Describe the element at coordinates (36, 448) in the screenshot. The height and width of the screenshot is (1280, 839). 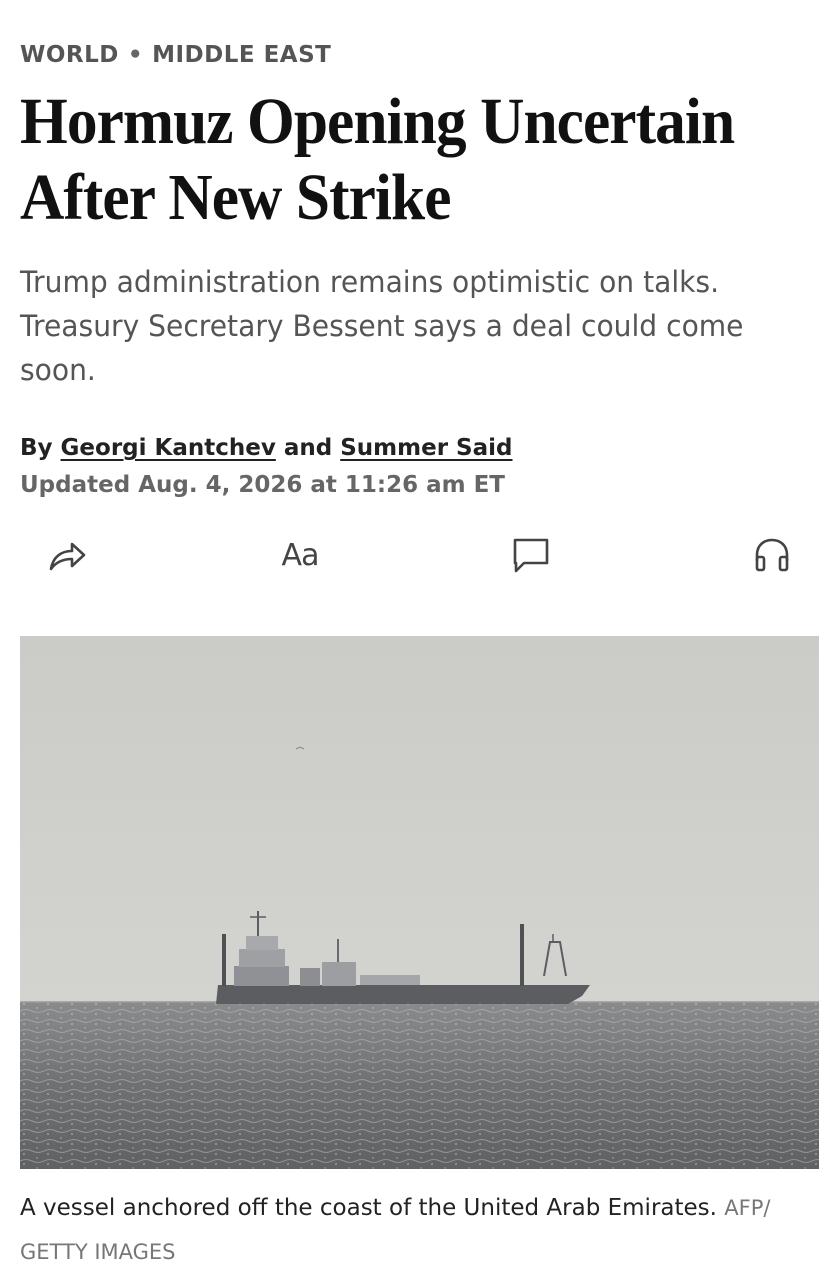
I see `byline-prefix: By` at that location.